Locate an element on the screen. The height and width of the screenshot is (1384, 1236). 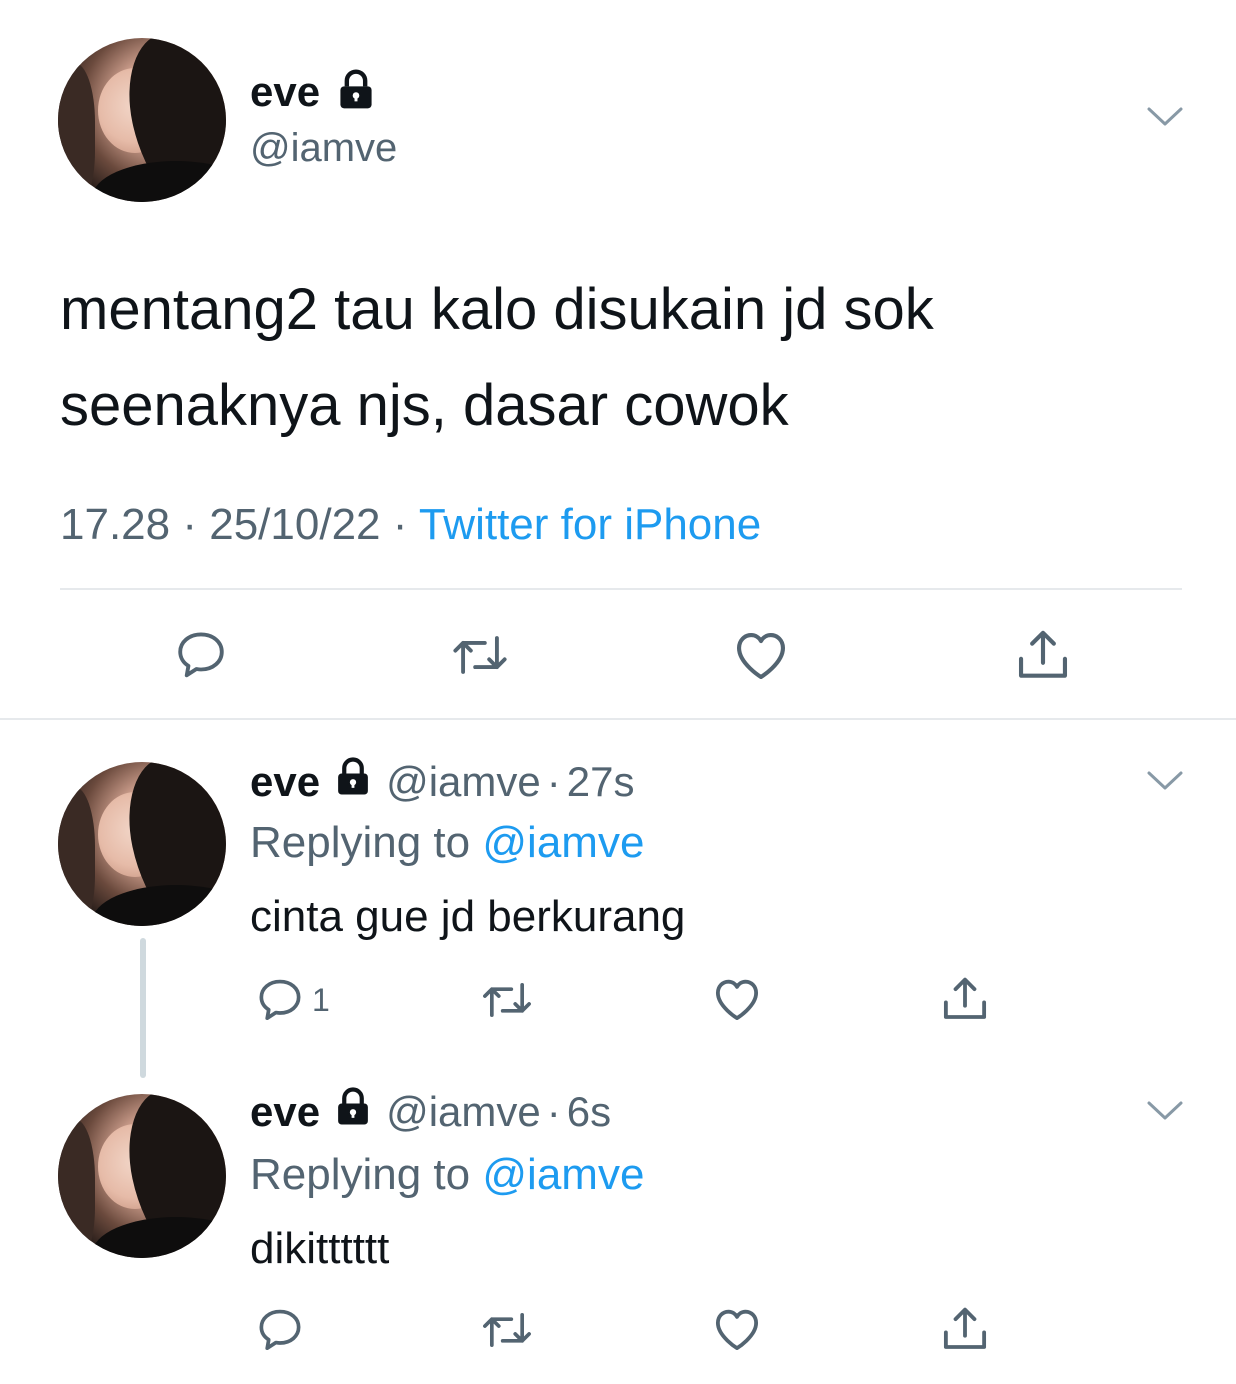
reply-count: 1 is located at coordinates (321, 999).